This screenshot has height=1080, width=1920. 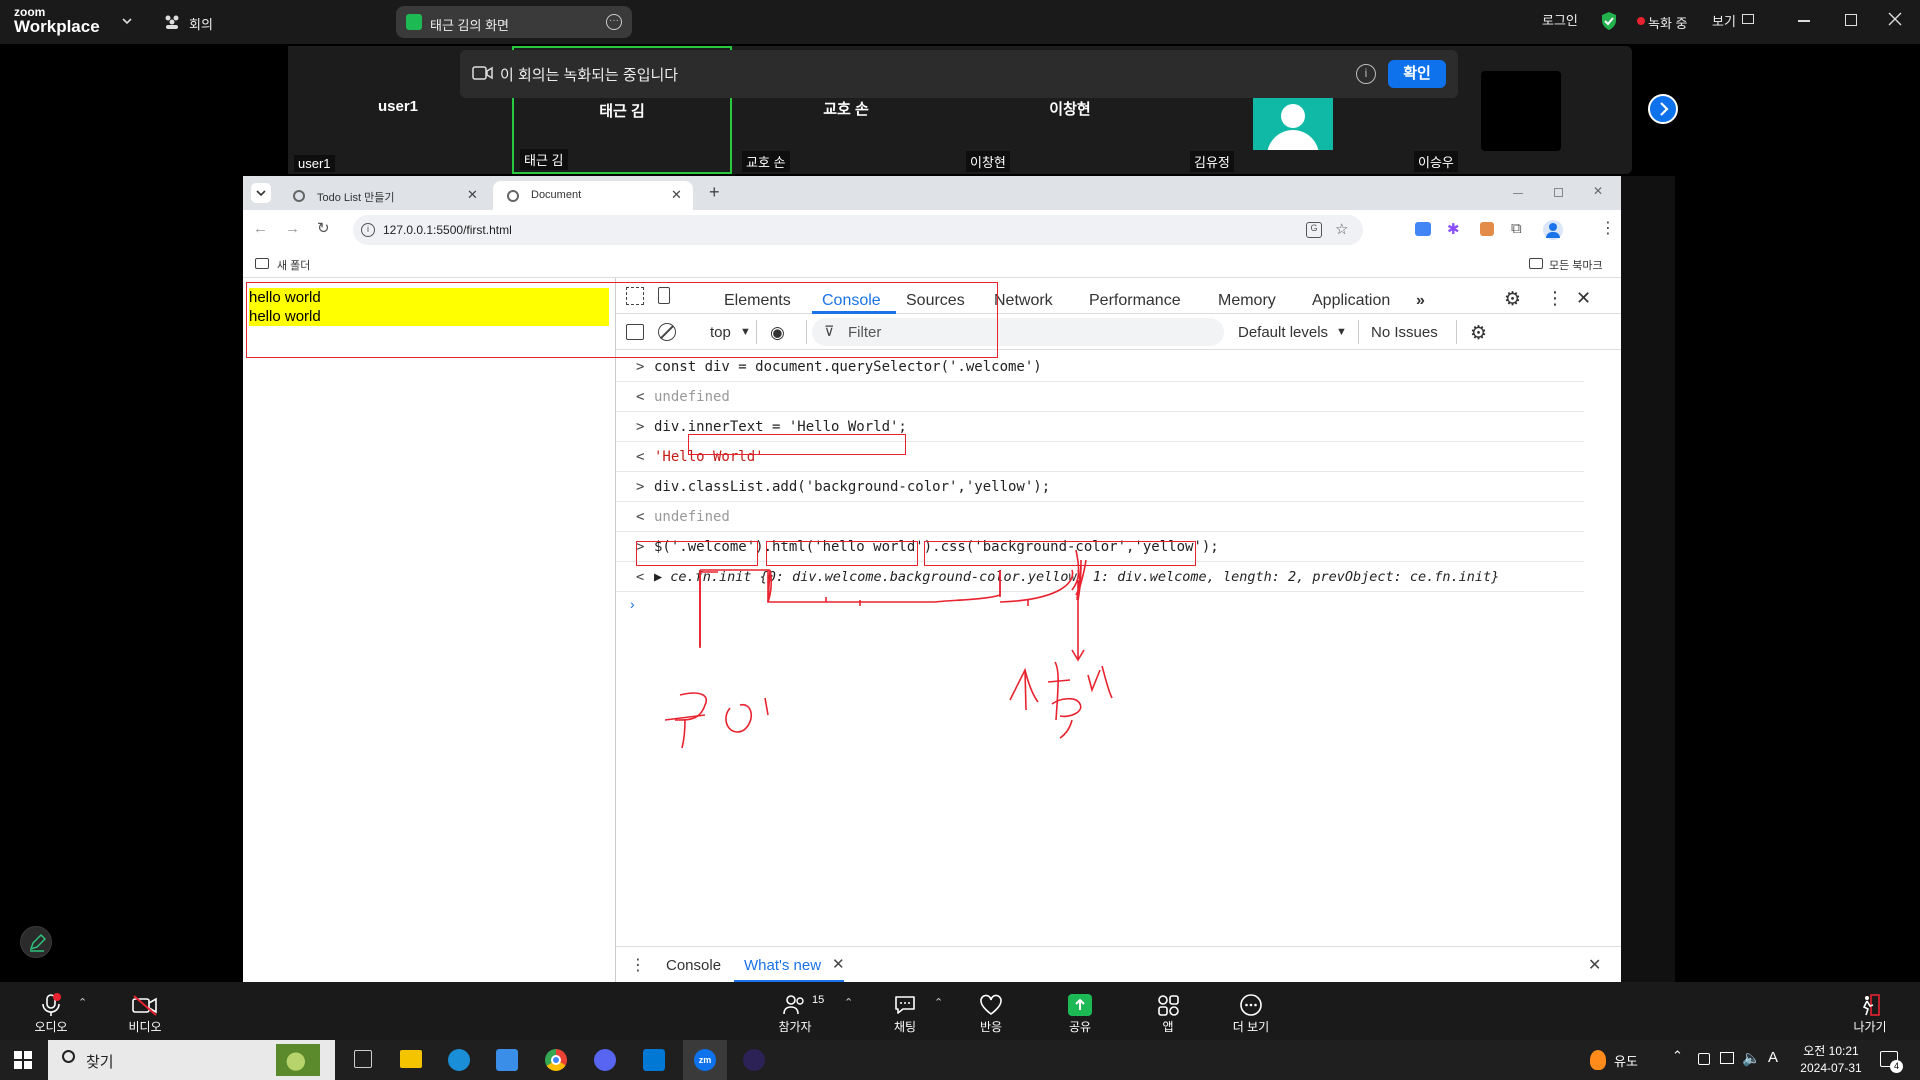 What do you see at coordinates (1420, 301) in the screenshot?
I see `more-tabs-icon: »` at bounding box center [1420, 301].